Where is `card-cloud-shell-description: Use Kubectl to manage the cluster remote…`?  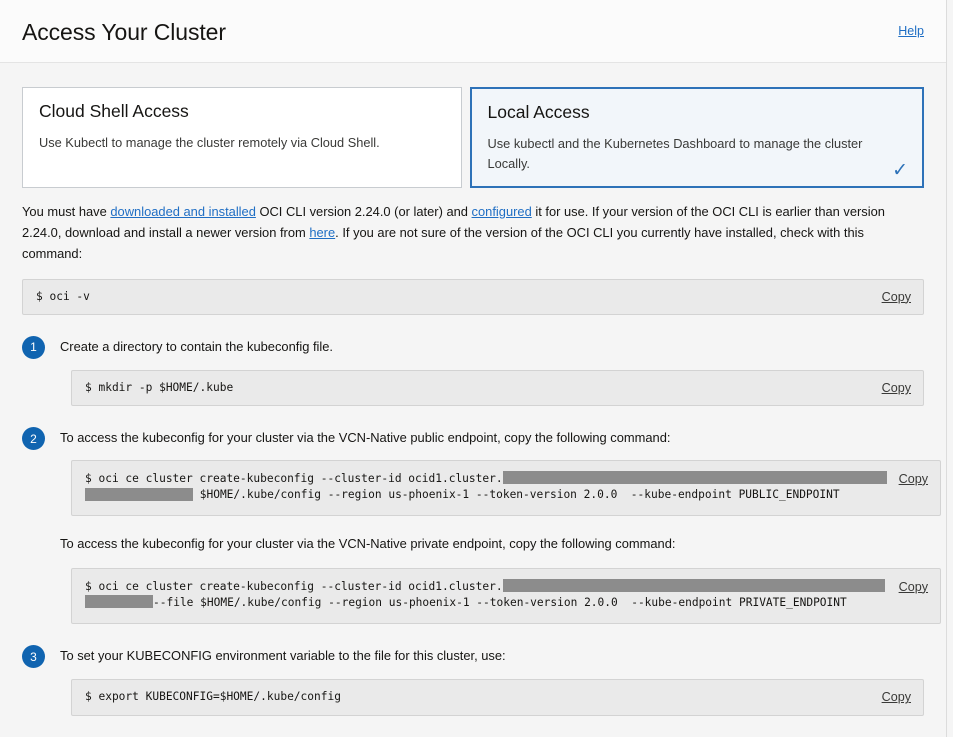 card-cloud-shell-description: Use Kubectl to manage the cluster remote… is located at coordinates (209, 143).